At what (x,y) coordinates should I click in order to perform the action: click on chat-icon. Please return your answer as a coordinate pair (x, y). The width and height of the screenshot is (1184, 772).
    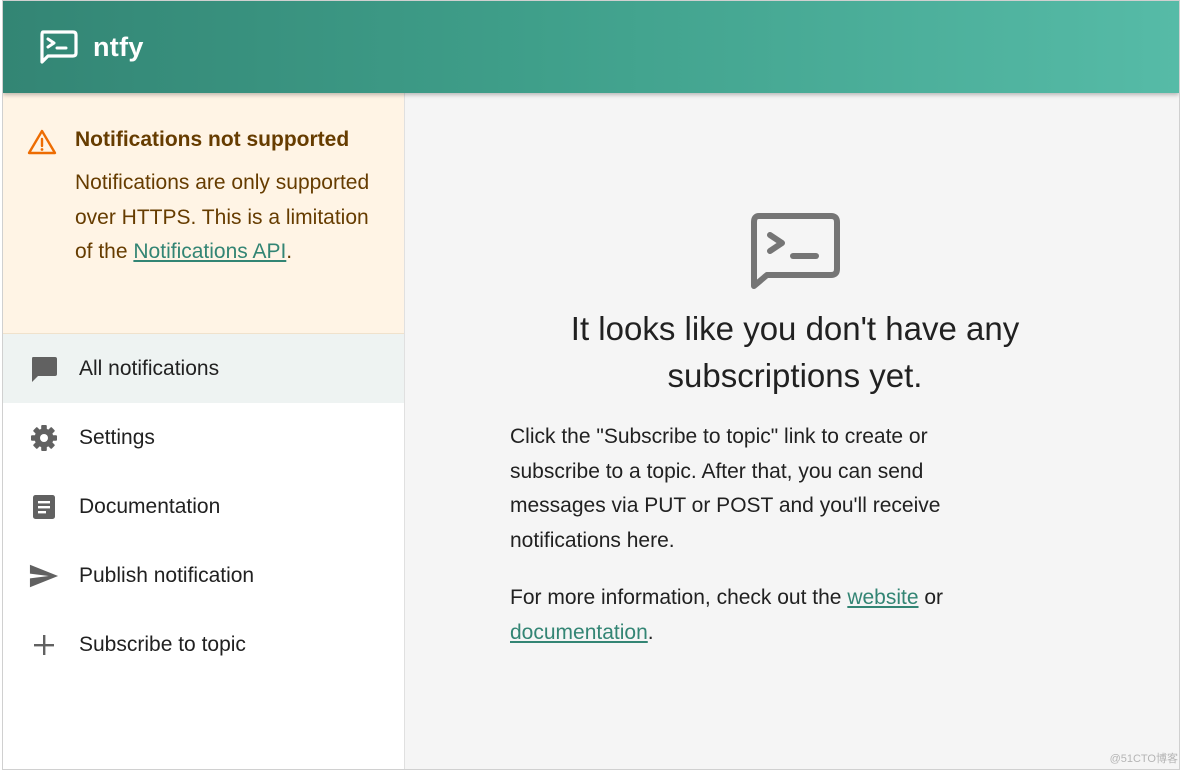
    Looking at the image, I should click on (44, 369).